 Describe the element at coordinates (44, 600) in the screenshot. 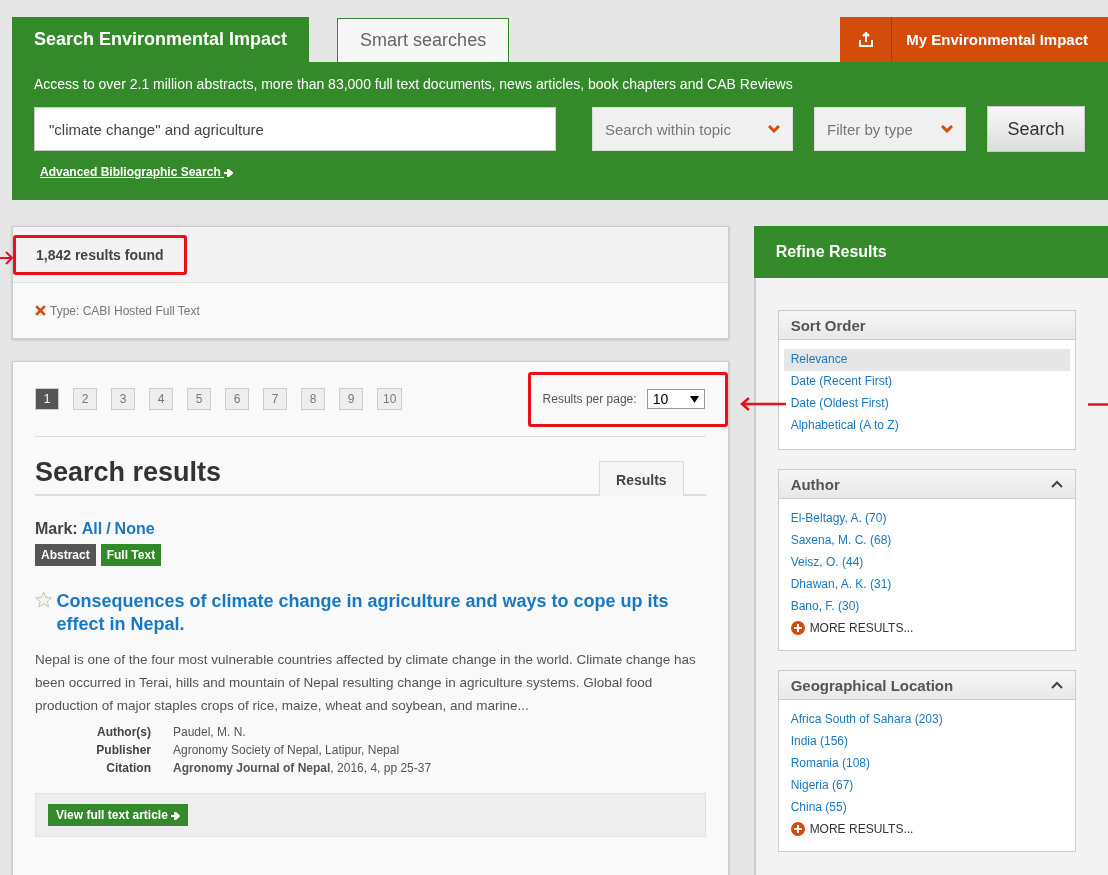

I see `star-icon` at that location.